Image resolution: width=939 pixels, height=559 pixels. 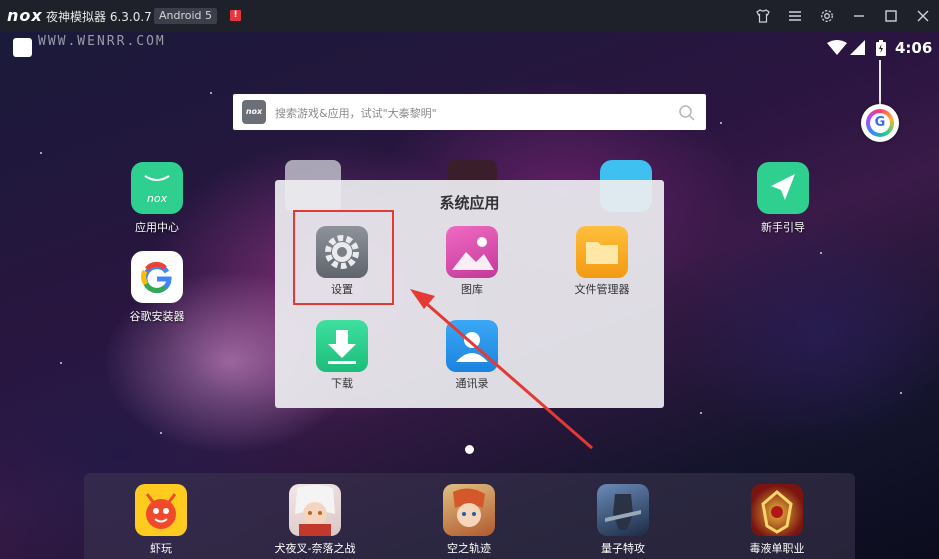 I want to click on gear-icon, so click(x=827, y=16).